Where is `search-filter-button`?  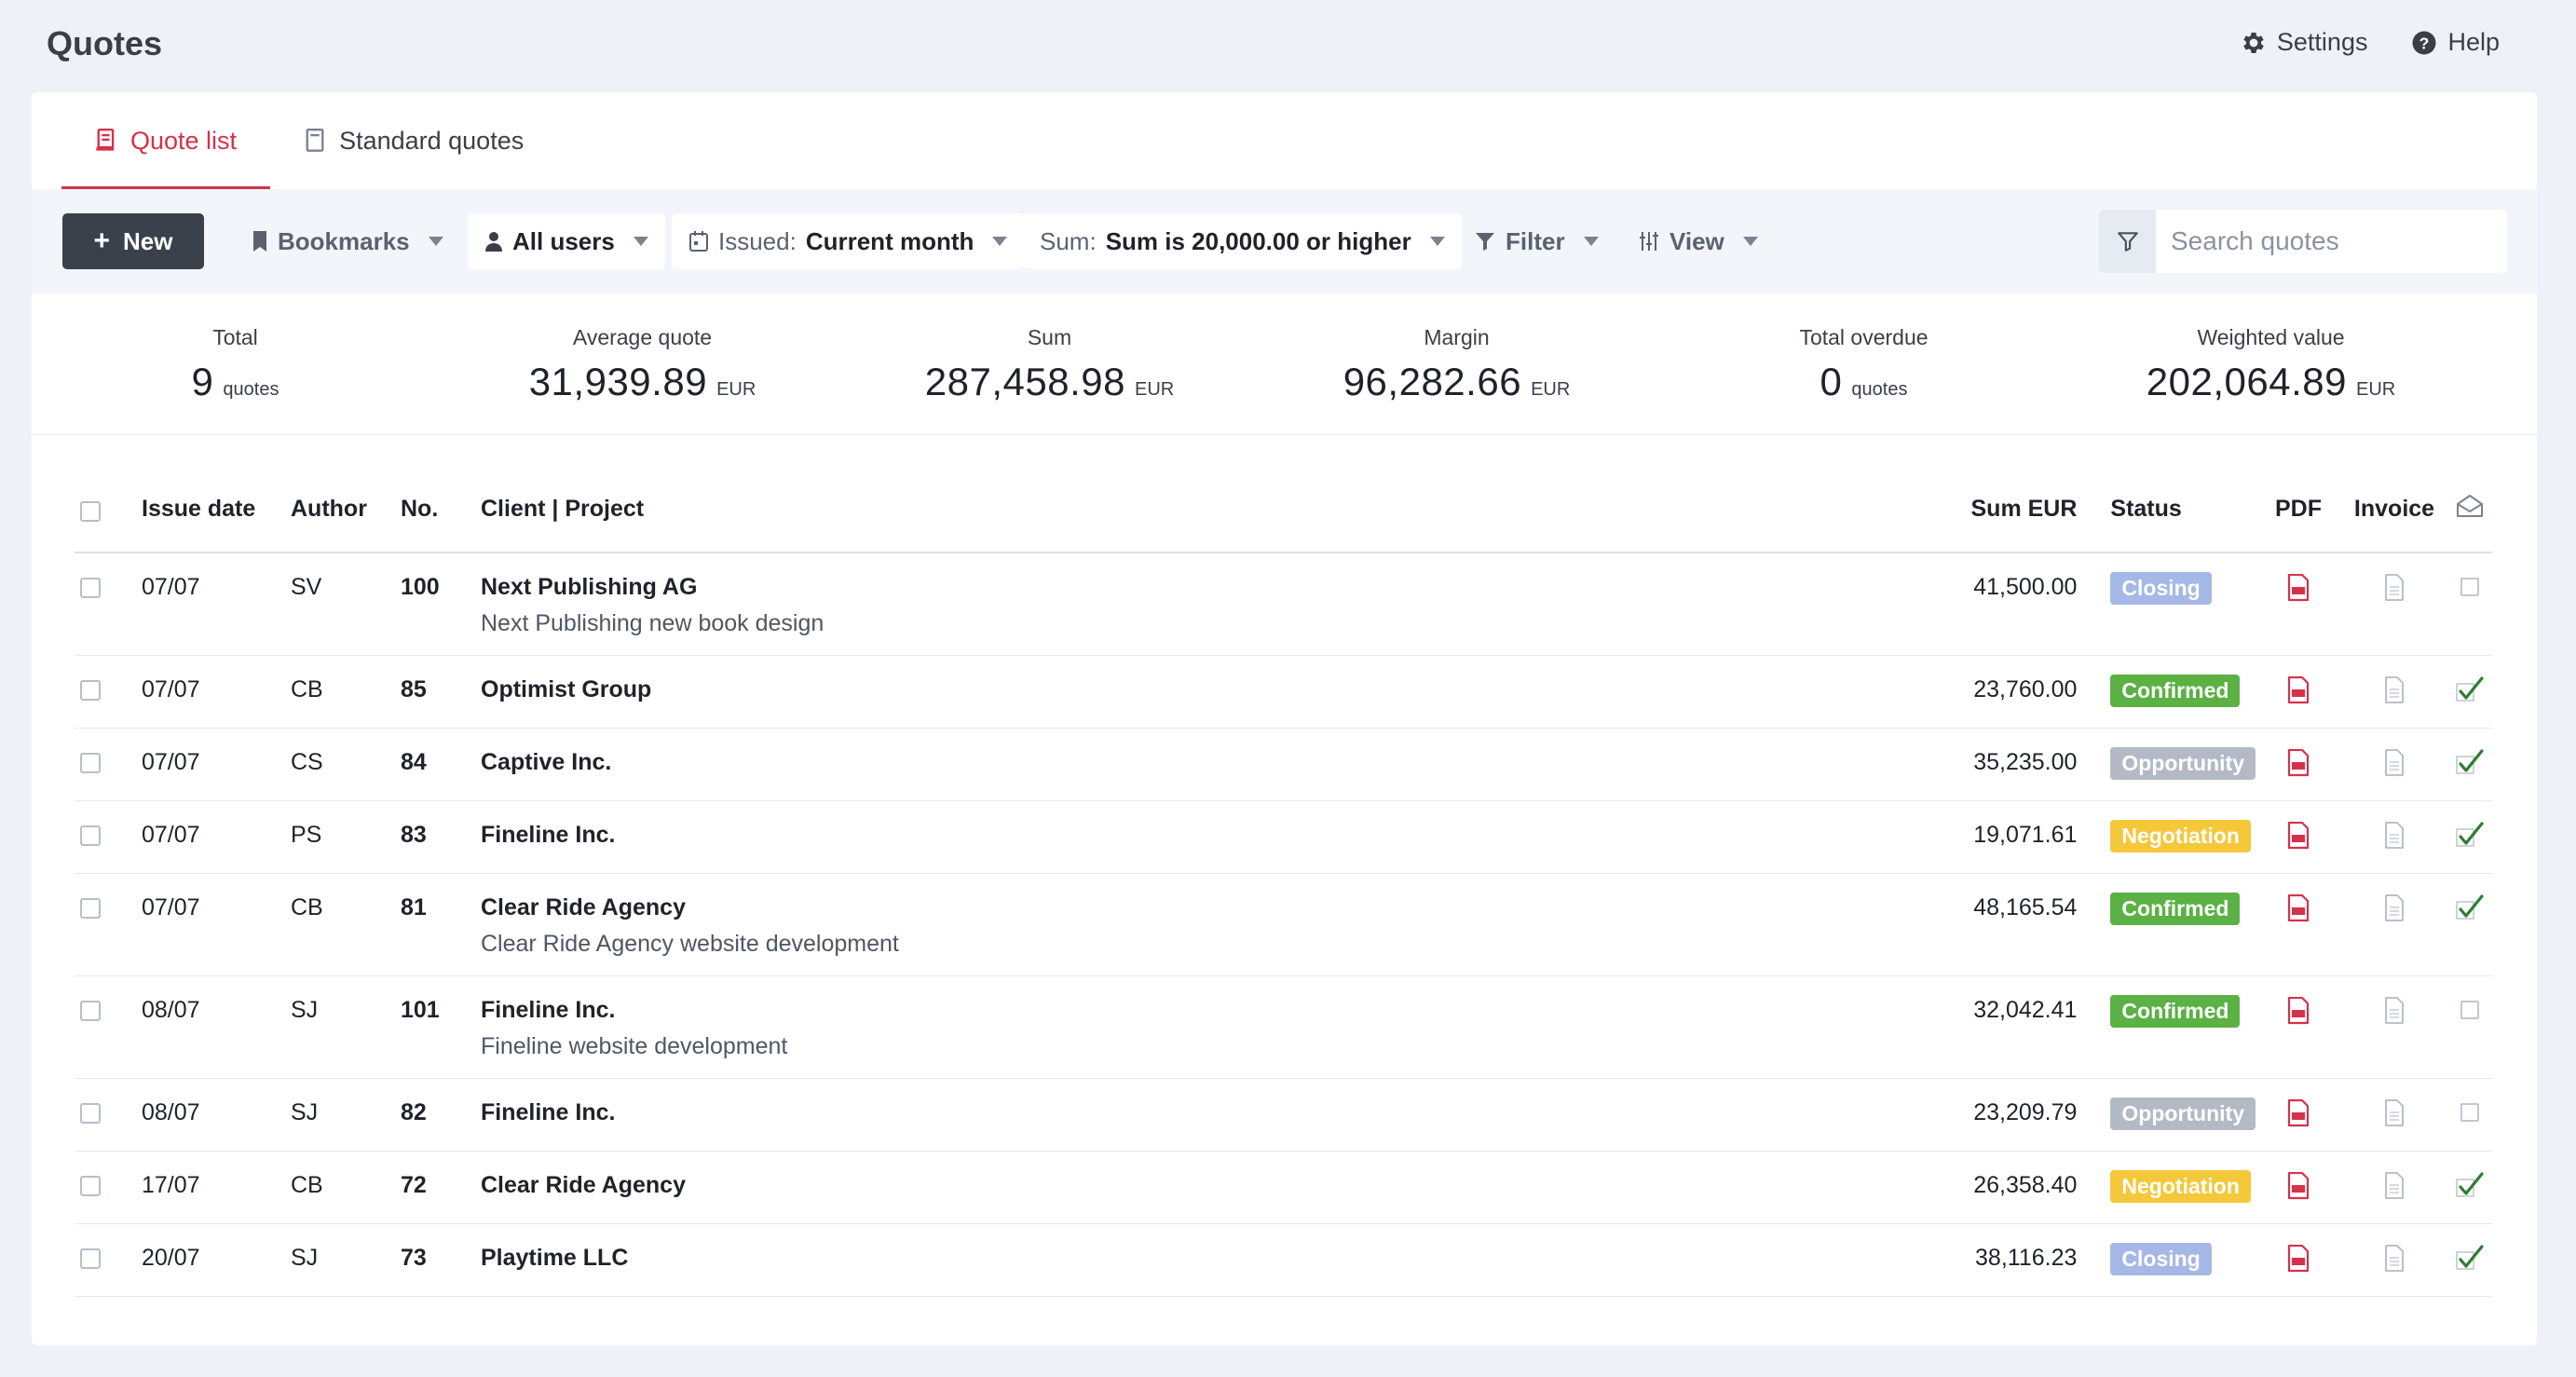 search-filter-button is located at coordinates (2127, 241).